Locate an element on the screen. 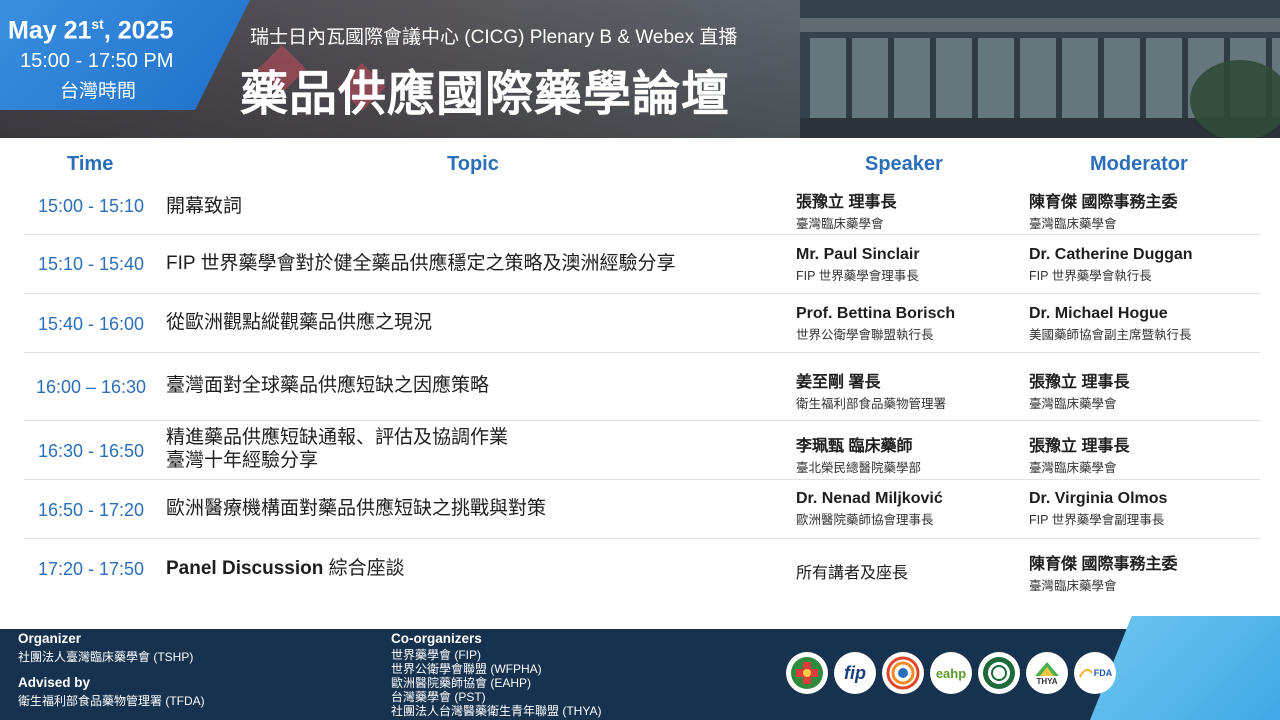 The height and width of the screenshot is (720, 1280). organizer-label: Organizer is located at coordinates (50, 638).